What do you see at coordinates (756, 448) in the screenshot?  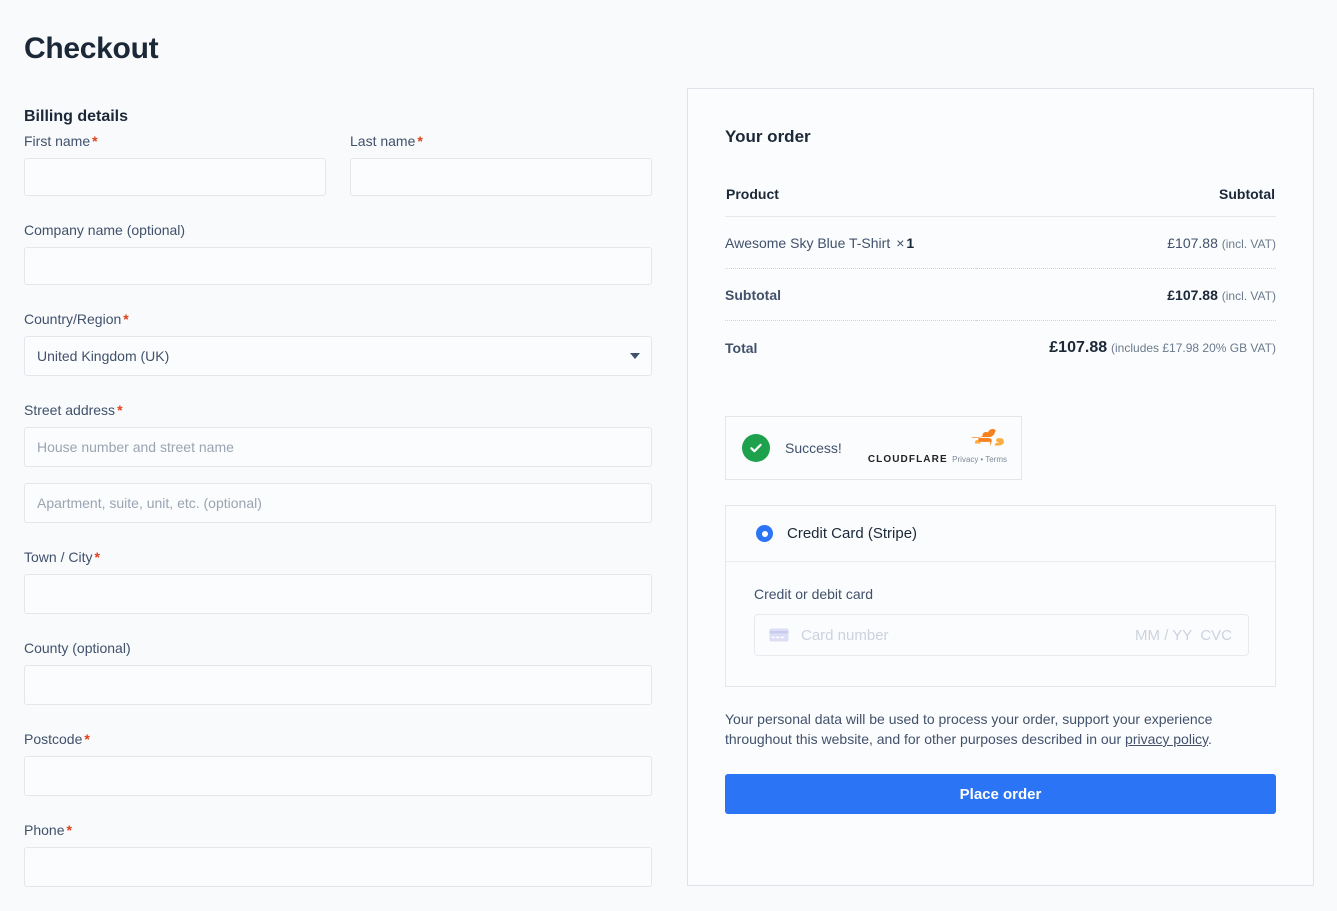 I see `success-check-icon` at bounding box center [756, 448].